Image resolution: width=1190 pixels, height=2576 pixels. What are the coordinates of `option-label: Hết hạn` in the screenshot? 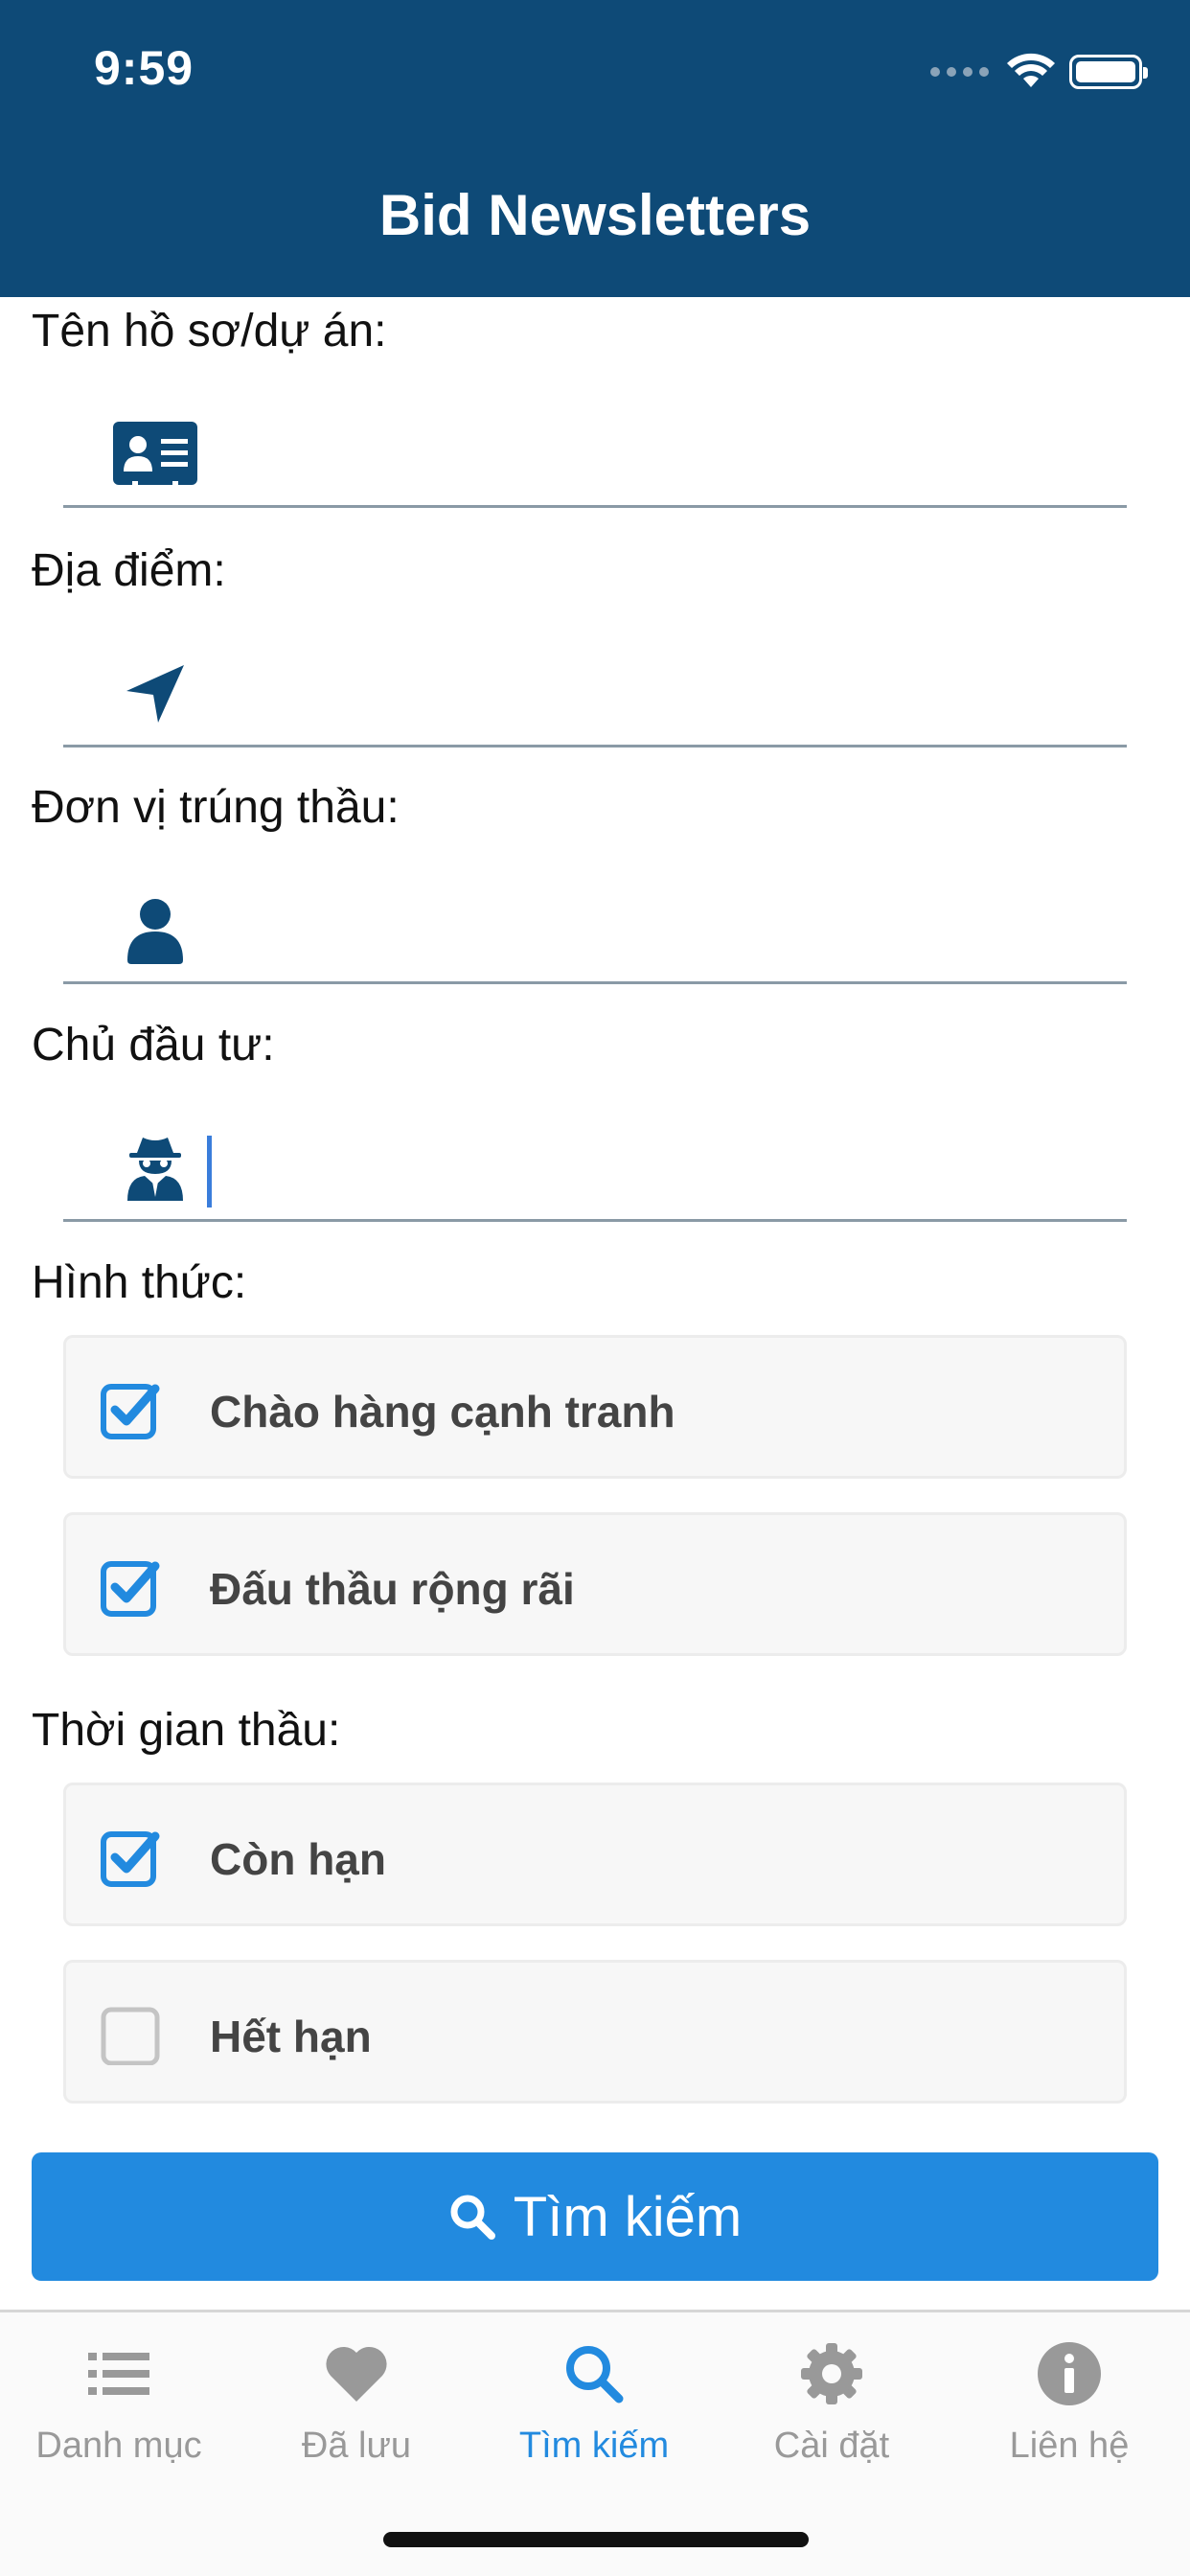 It's located at (291, 2036).